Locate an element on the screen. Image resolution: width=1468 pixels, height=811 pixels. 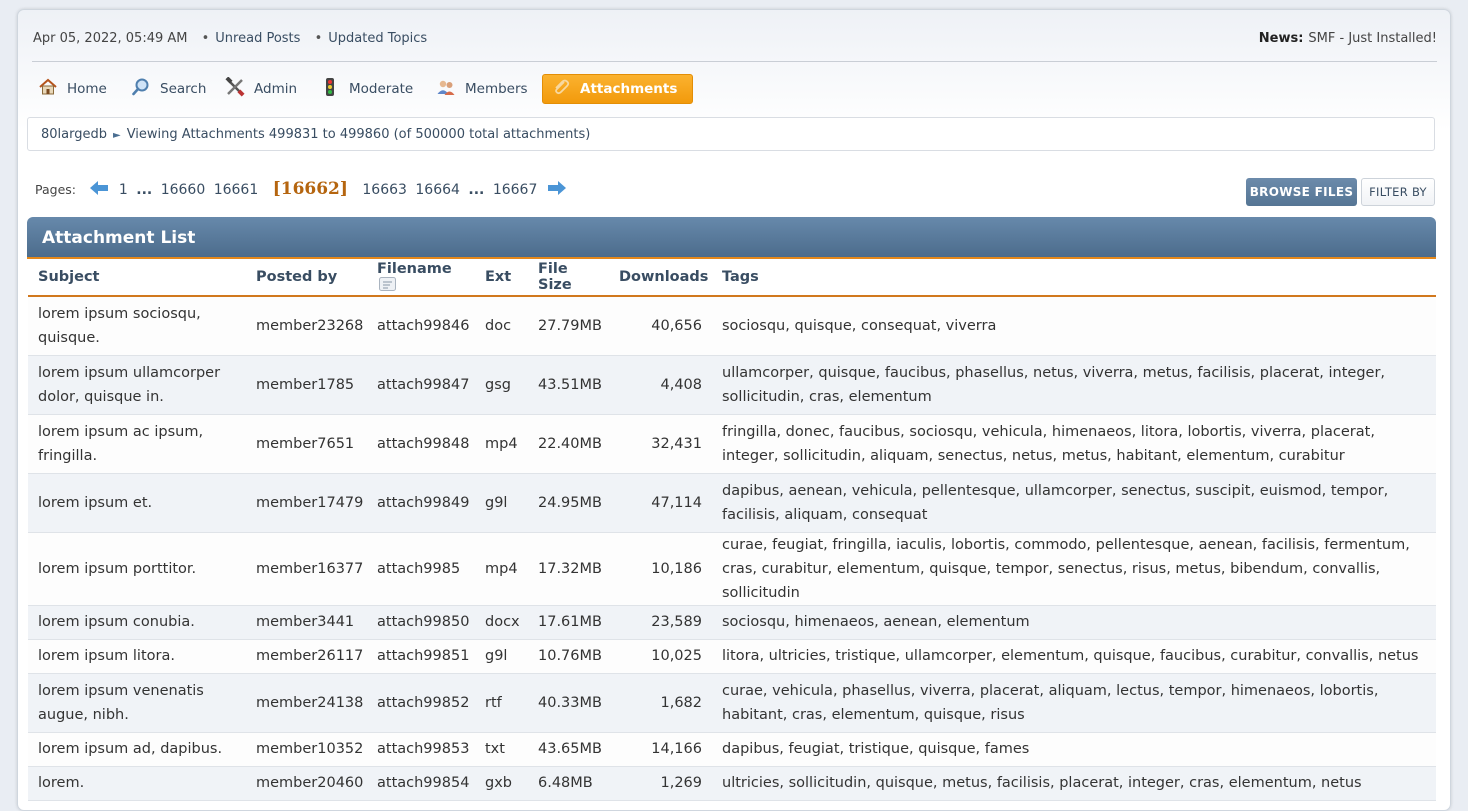
page-link: 1 is located at coordinates (123, 190).